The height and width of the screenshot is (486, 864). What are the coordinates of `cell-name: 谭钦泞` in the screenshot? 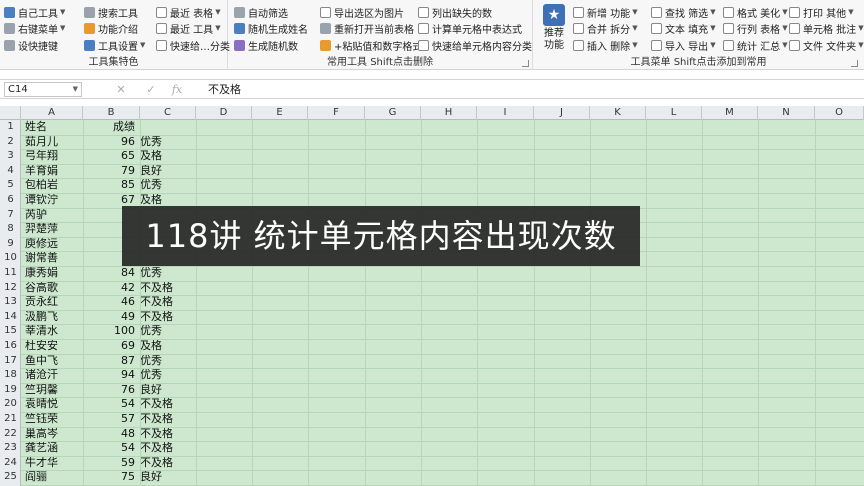 It's located at (54, 200).